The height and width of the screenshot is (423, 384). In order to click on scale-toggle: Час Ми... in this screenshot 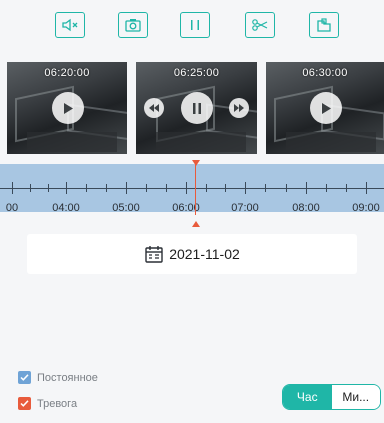, I will do `click(331, 397)`.